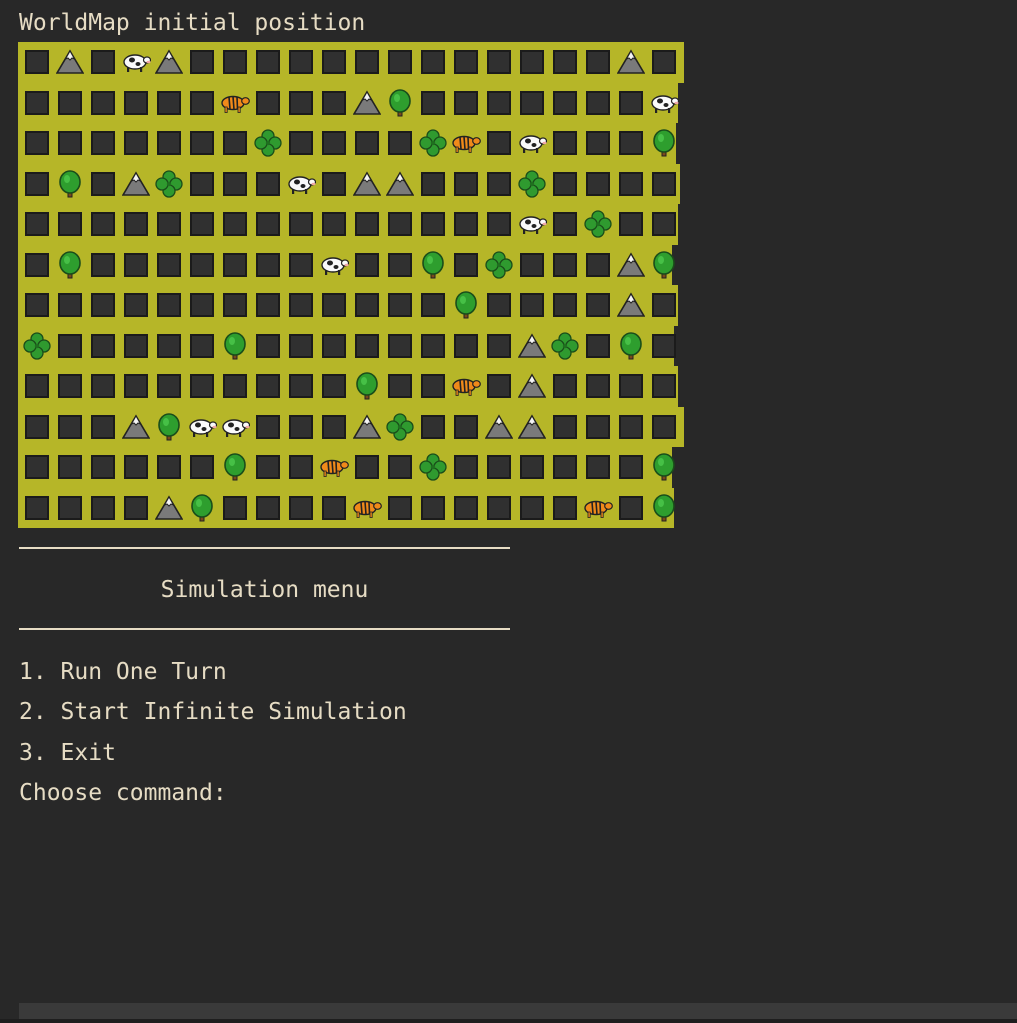 This screenshot has height=1023, width=1017. Describe the element at coordinates (508, 1021) in the screenshot. I see `console-bottom-border` at that location.